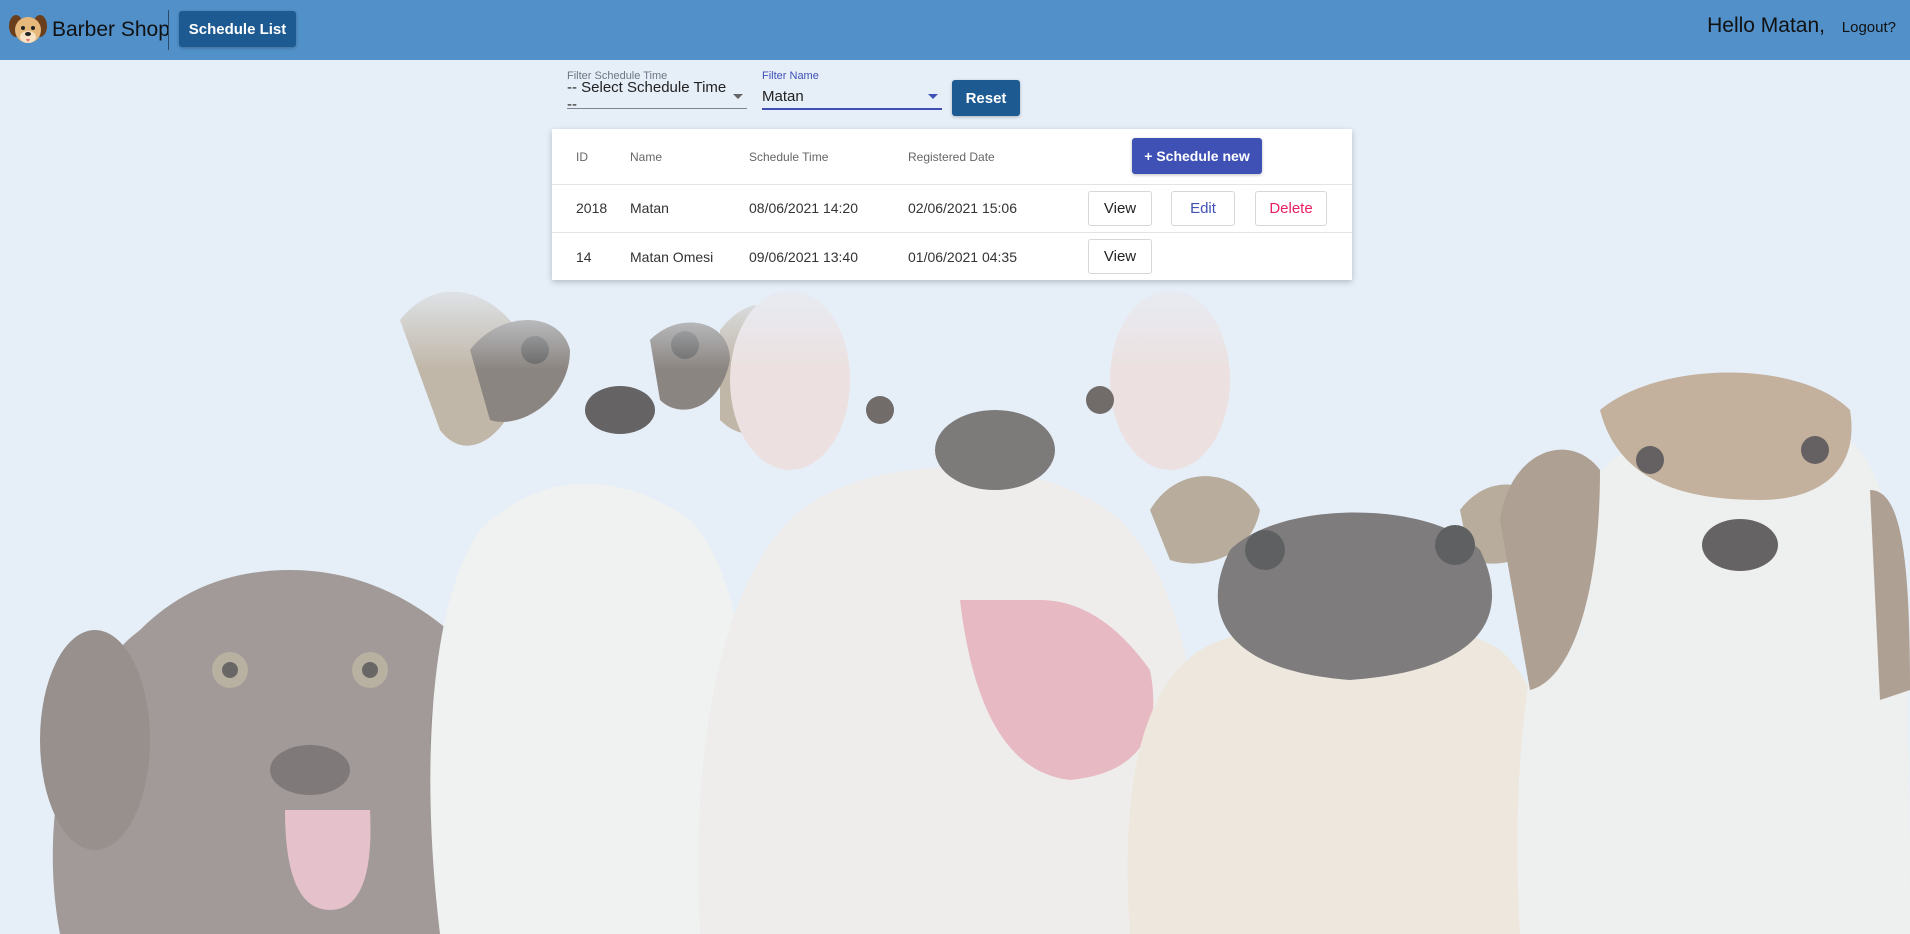 The width and height of the screenshot is (1910, 934). What do you see at coordinates (168, 30) in the screenshot?
I see `brand-divider` at bounding box center [168, 30].